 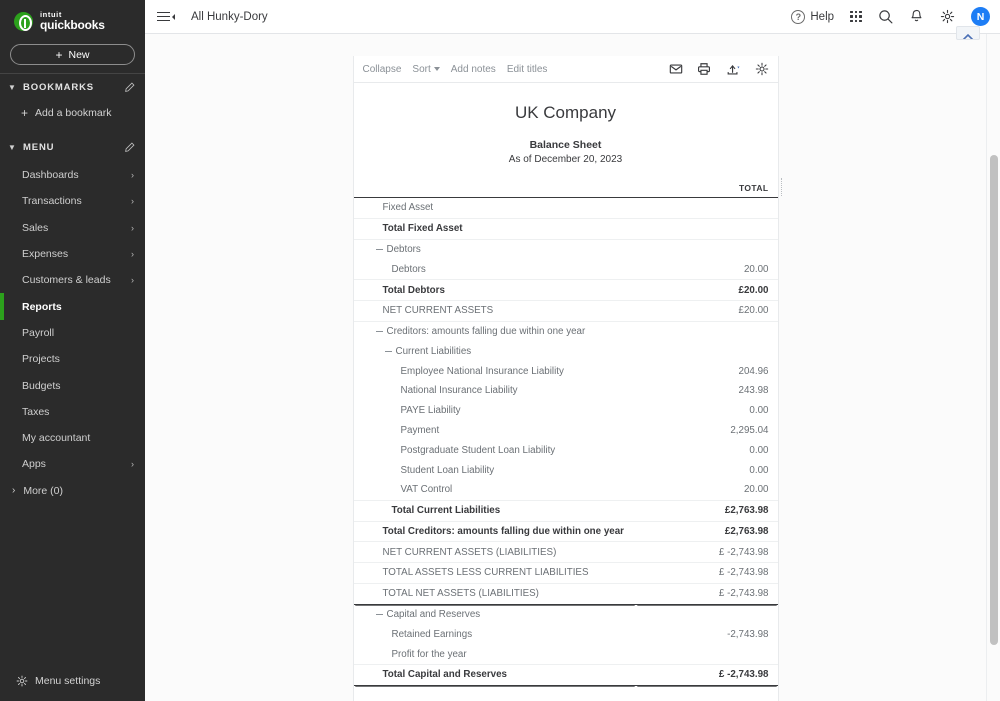 I want to click on table-row: PAYE Liability 0.00, so click(x=566, y=411).